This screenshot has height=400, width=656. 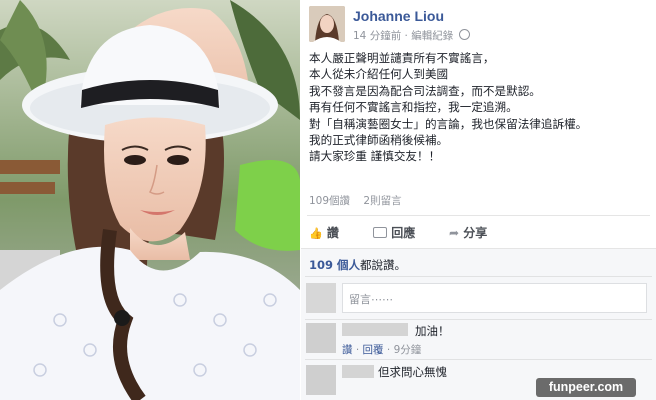 I want to click on current-user-avatar, so click(x=321, y=298).